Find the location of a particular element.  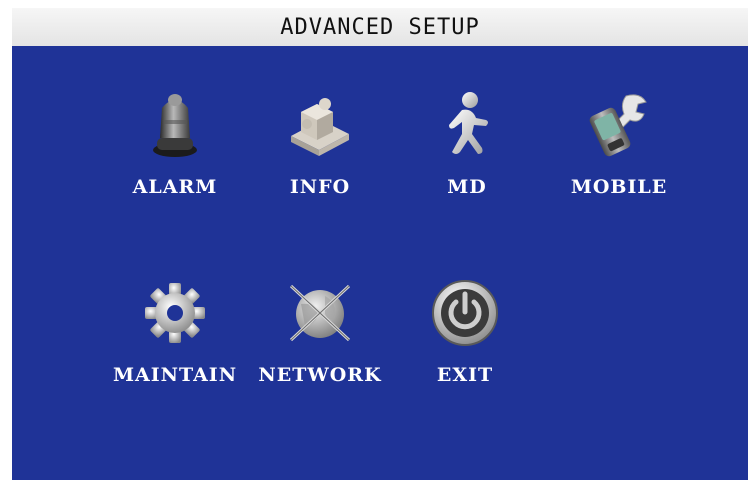

globe-network-icon is located at coordinates (320, 313).